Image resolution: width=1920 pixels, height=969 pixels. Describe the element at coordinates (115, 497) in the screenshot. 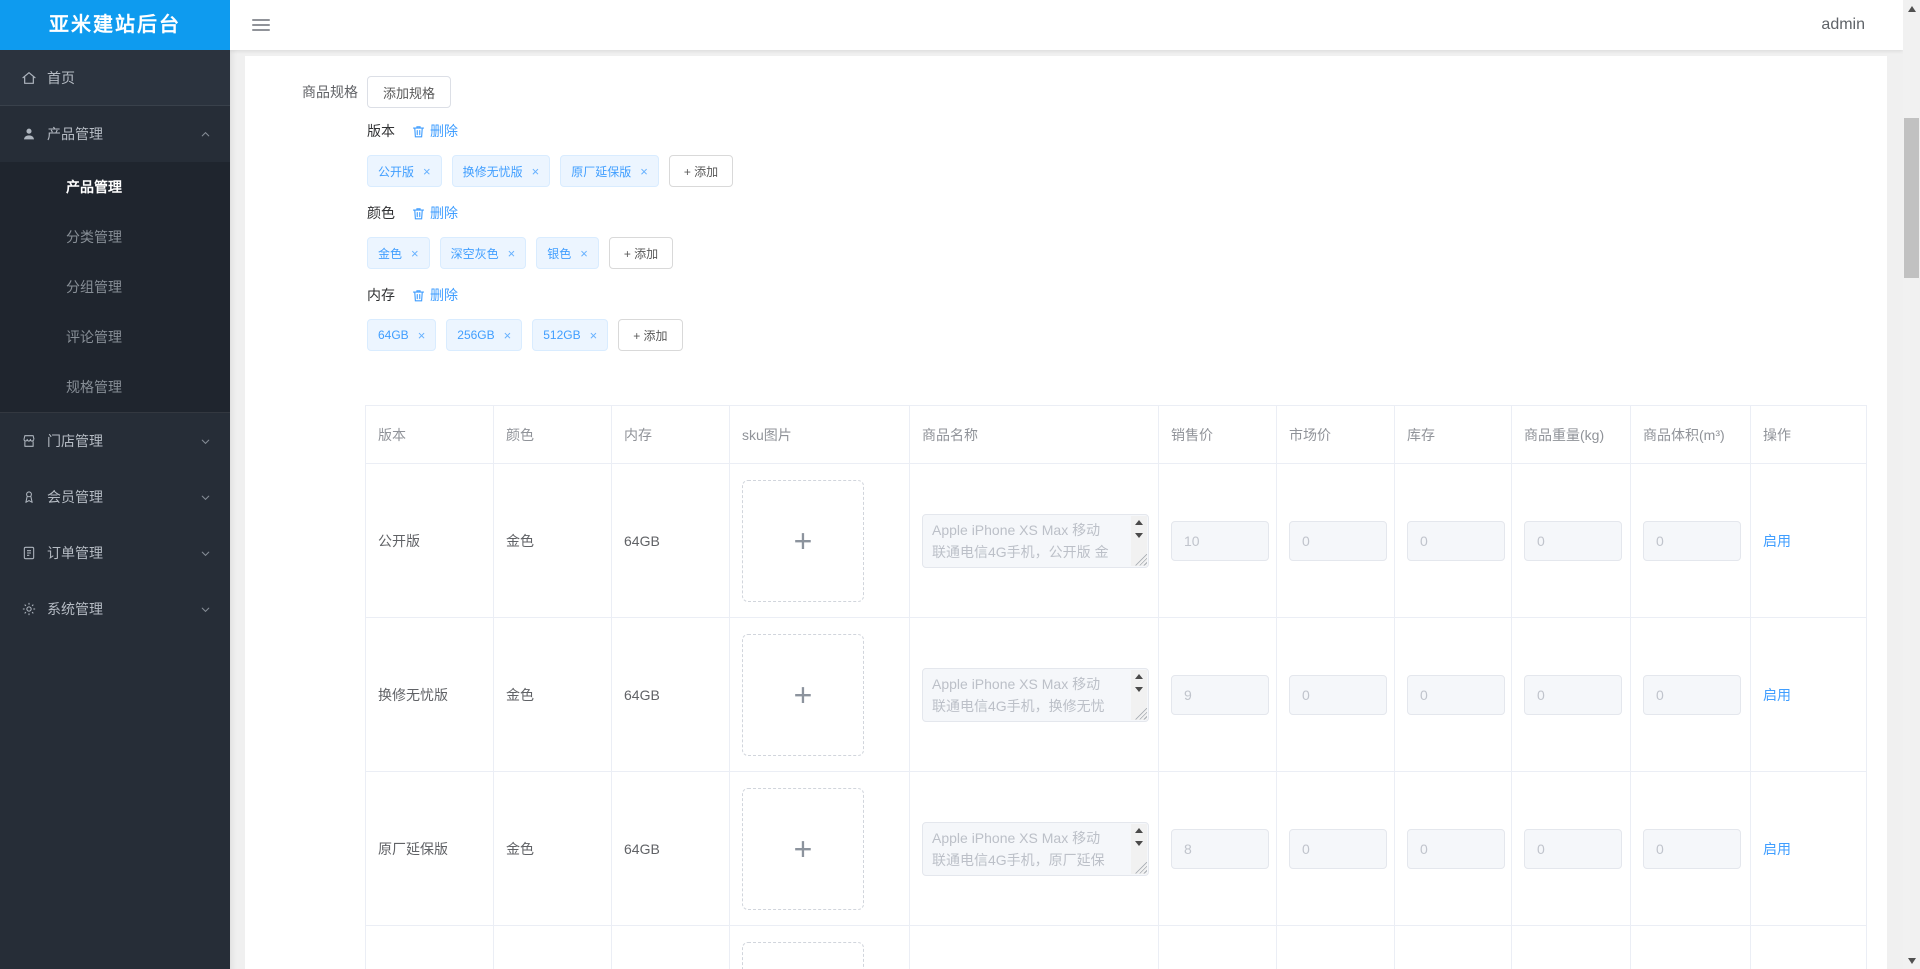

I see `sidebar-item-member: 会员管理` at that location.